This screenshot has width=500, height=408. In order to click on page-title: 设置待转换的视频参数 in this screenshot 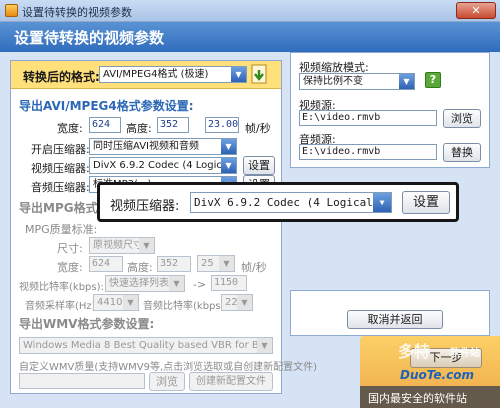, I will do `click(89, 38)`.